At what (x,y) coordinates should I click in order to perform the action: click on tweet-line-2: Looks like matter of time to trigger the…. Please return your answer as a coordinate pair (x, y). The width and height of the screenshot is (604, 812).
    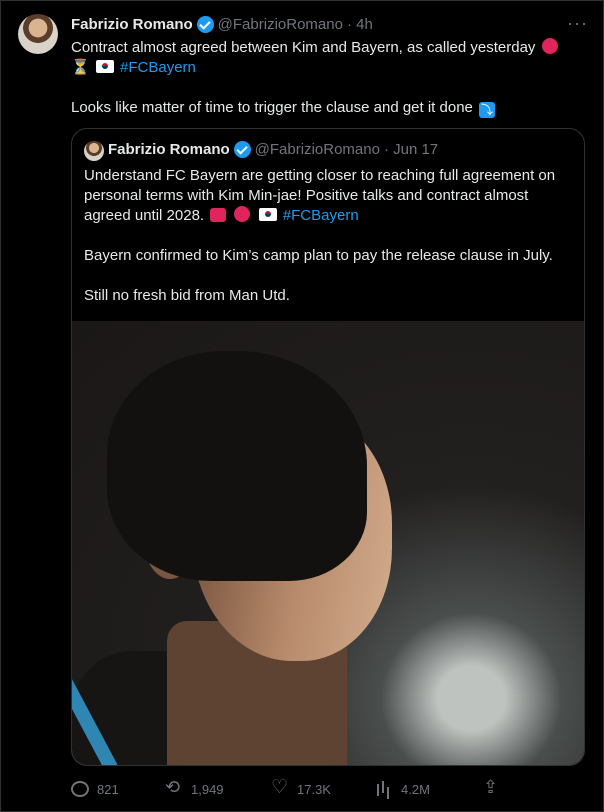
    Looking at the image, I should click on (272, 107).